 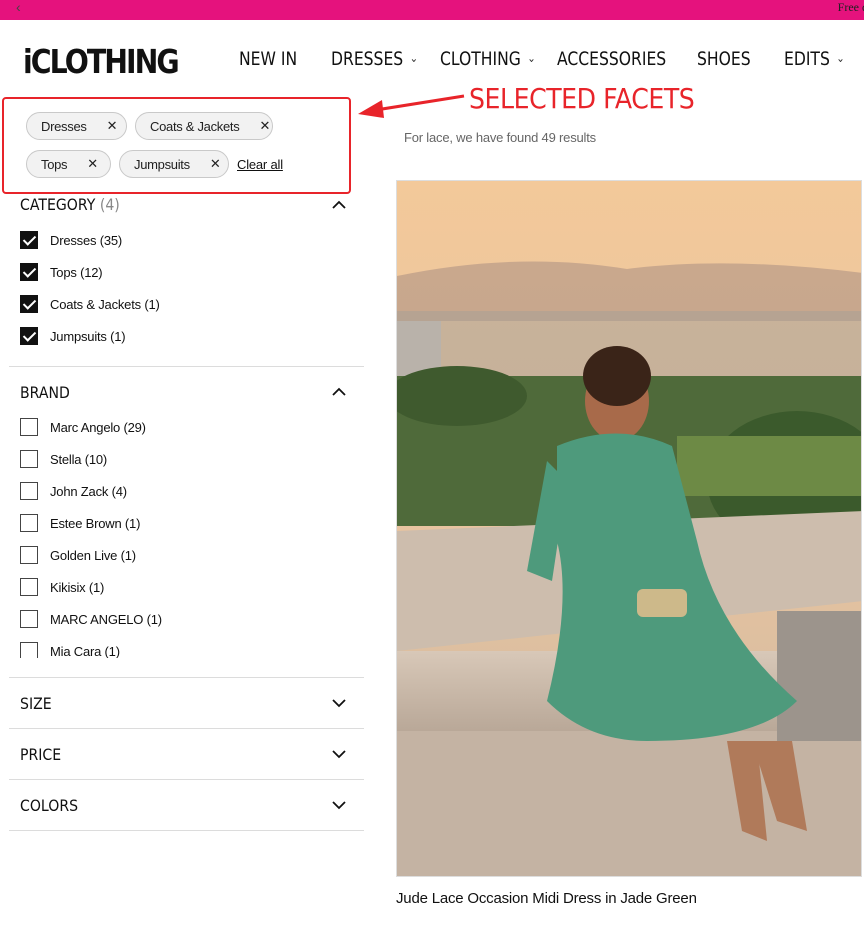 What do you see at coordinates (195, 126) in the screenshot?
I see `facet-chip-label: Coats & Jackets` at bounding box center [195, 126].